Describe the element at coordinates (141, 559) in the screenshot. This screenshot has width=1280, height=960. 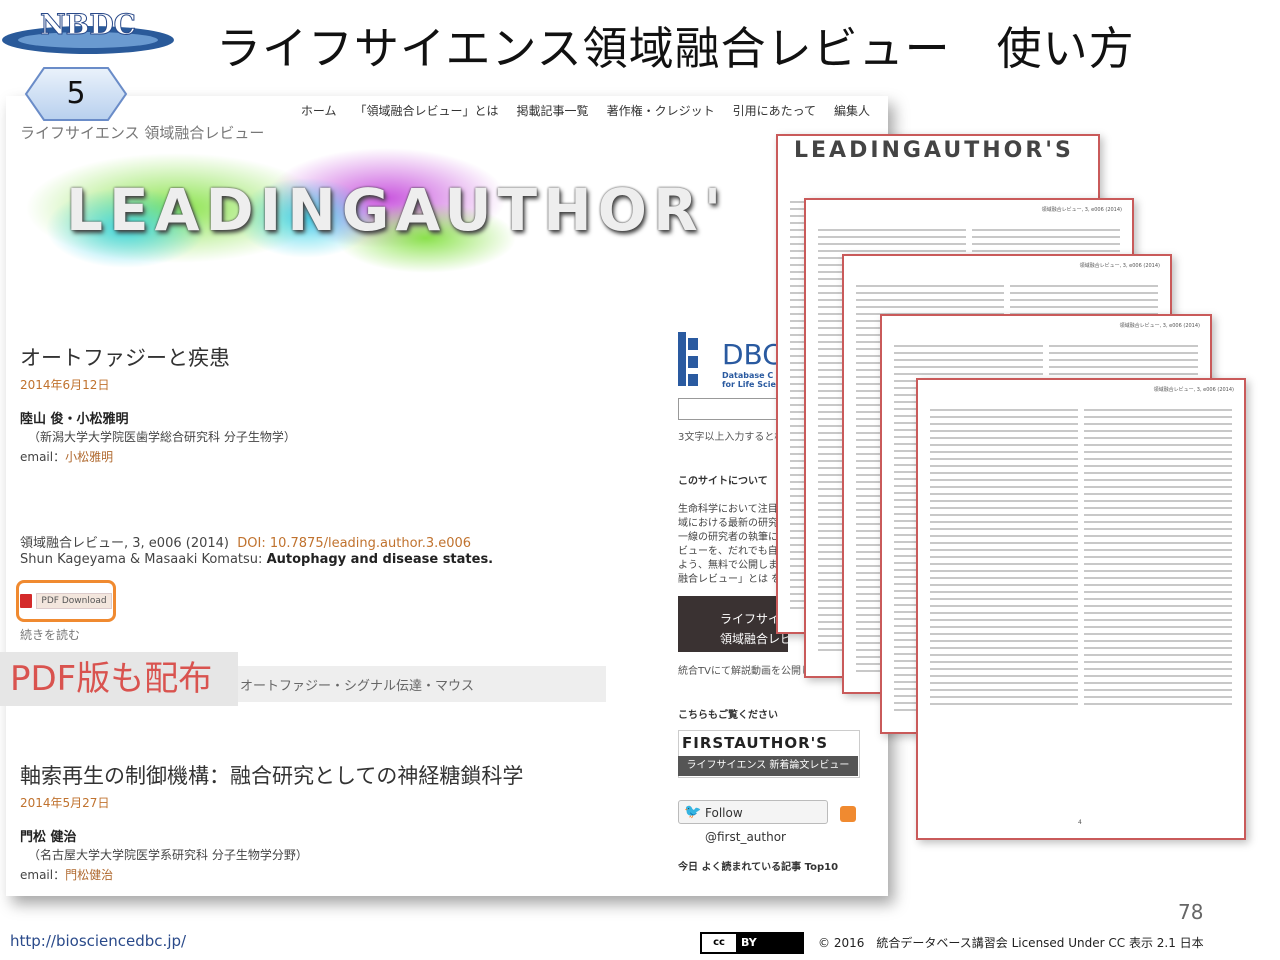
I see `citation-authors: Shun Kageyama & Masaaki Komatsu:` at that location.